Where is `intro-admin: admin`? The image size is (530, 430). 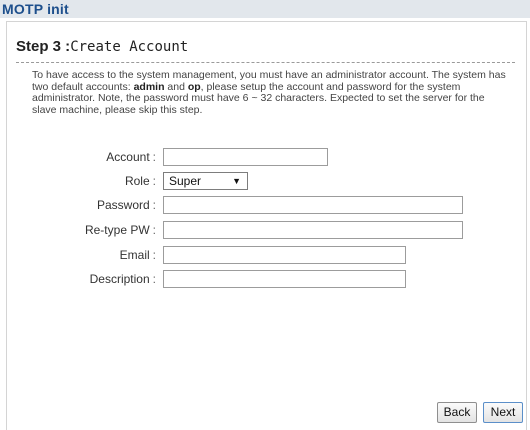
intro-admin: admin is located at coordinates (149, 86).